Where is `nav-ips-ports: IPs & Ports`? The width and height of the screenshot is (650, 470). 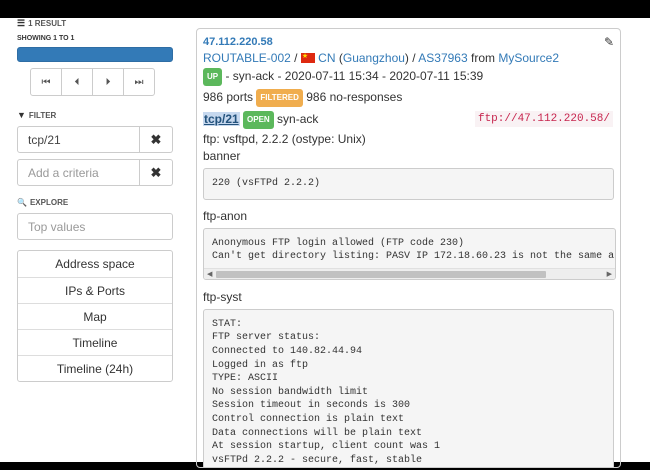
nav-ips-ports: IPs & Ports is located at coordinates (95, 290).